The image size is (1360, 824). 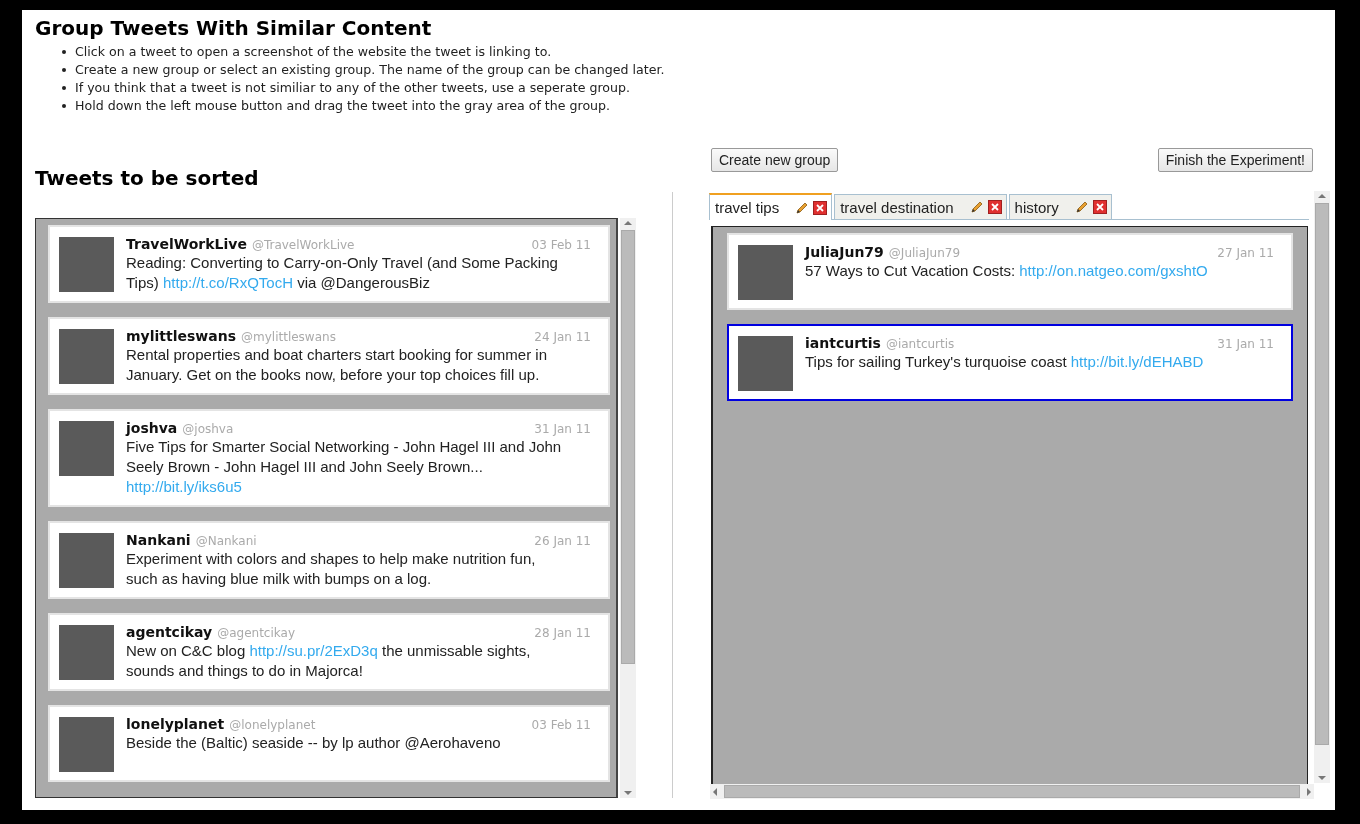 What do you see at coordinates (272, 725) in the screenshot?
I see `user-handle: @lonelyplanet` at bounding box center [272, 725].